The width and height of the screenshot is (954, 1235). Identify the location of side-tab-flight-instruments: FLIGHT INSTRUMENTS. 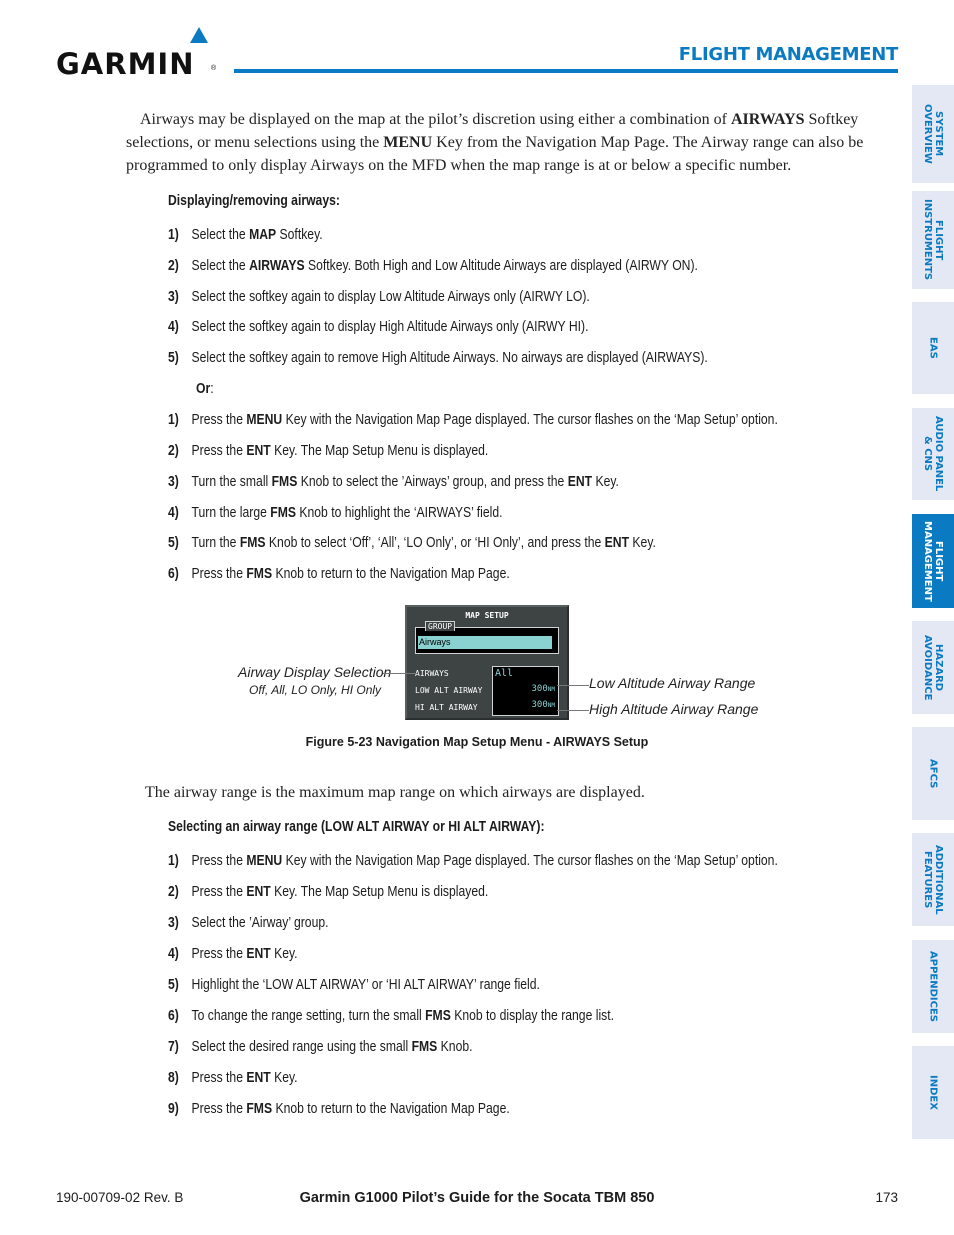
(933, 240).